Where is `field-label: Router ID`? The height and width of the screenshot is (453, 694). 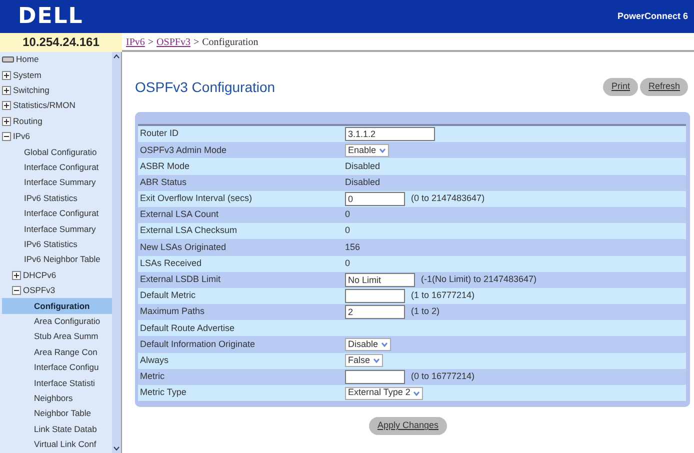 field-label: Router ID is located at coordinates (159, 133).